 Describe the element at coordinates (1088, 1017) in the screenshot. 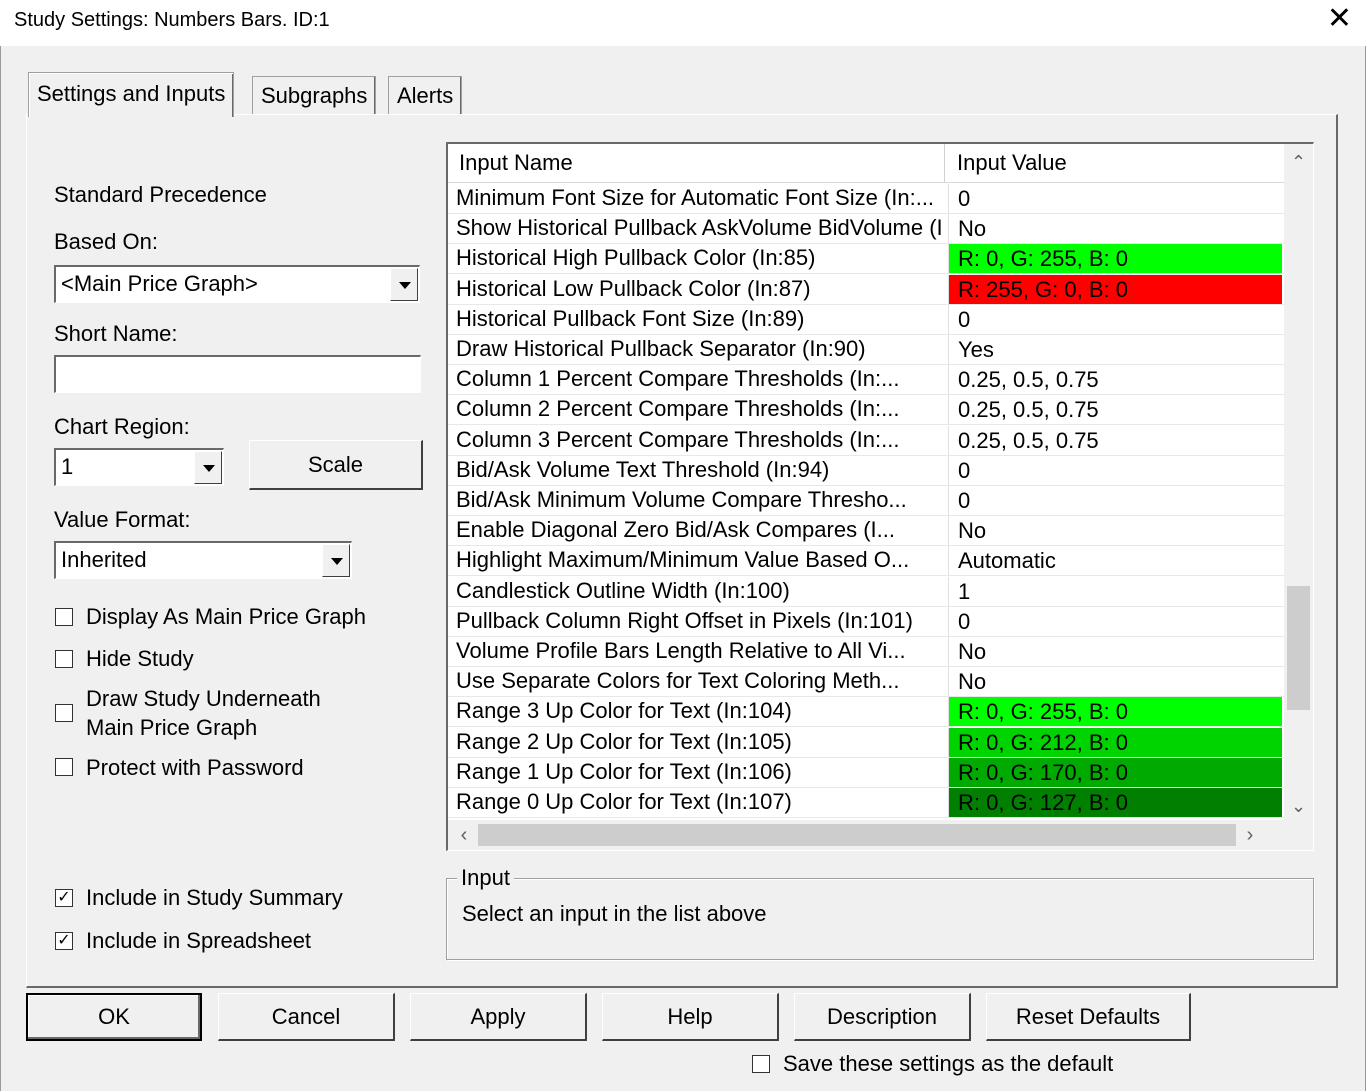

I see `reset-defaults-button: Reset Defaults` at that location.